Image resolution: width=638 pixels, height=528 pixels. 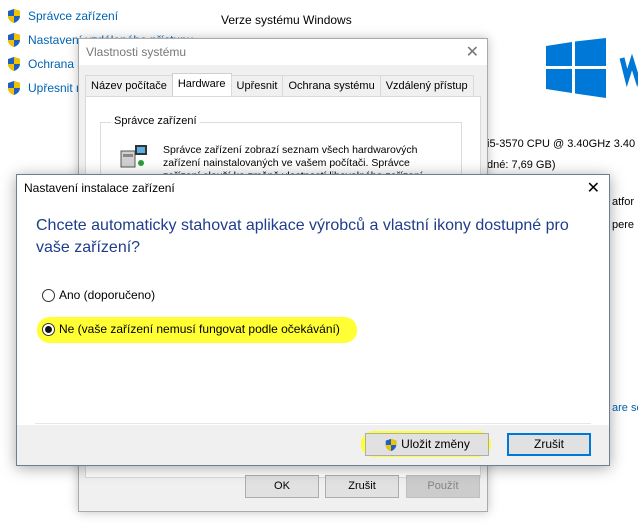 I want to click on change-settings-link: are se, so click(x=625, y=408).